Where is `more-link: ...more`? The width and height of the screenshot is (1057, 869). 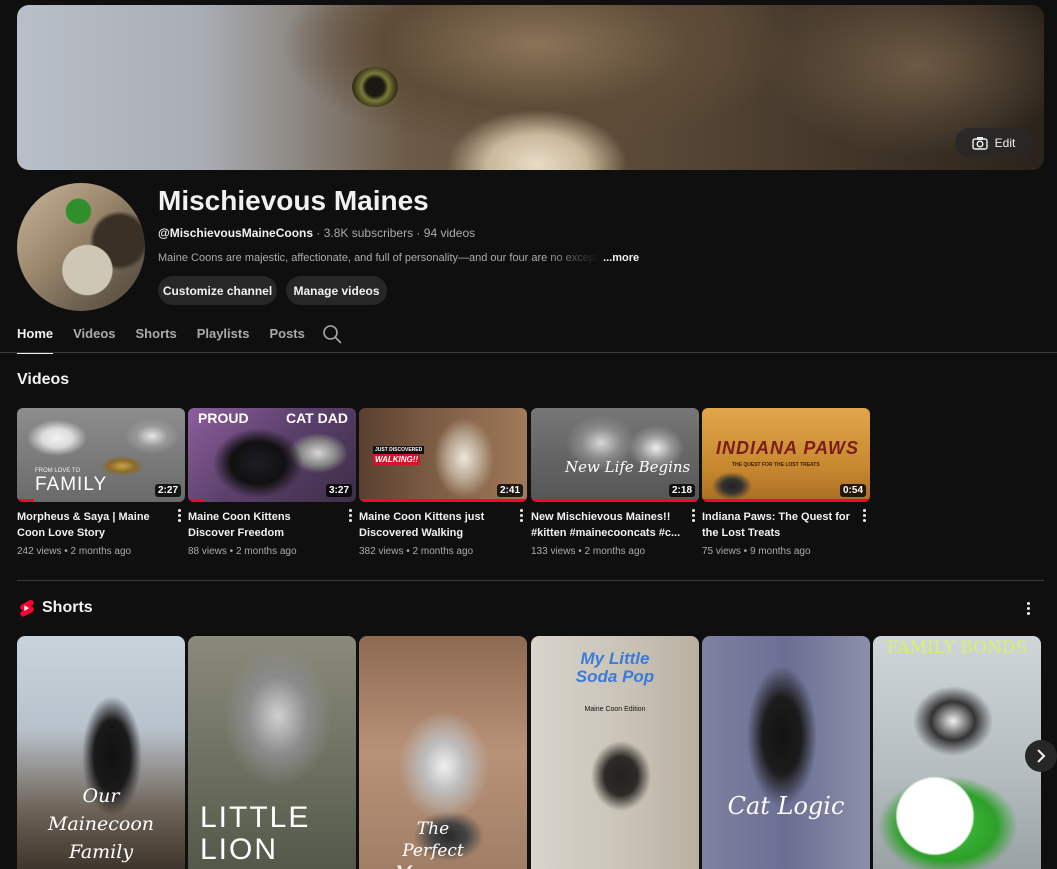 more-link: ...more is located at coordinates (621, 258).